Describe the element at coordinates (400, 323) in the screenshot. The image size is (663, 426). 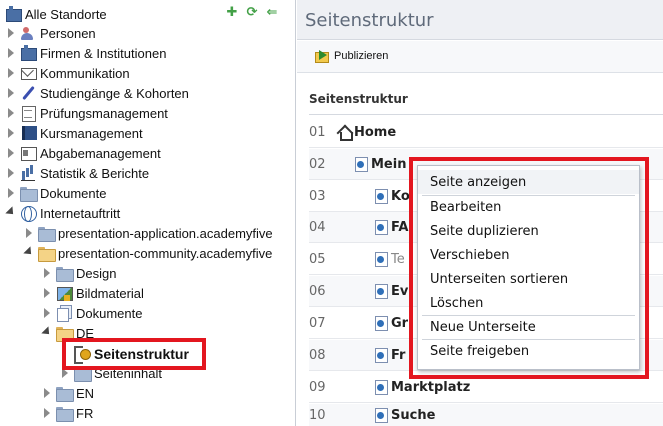
I see `row-label: Gr` at that location.